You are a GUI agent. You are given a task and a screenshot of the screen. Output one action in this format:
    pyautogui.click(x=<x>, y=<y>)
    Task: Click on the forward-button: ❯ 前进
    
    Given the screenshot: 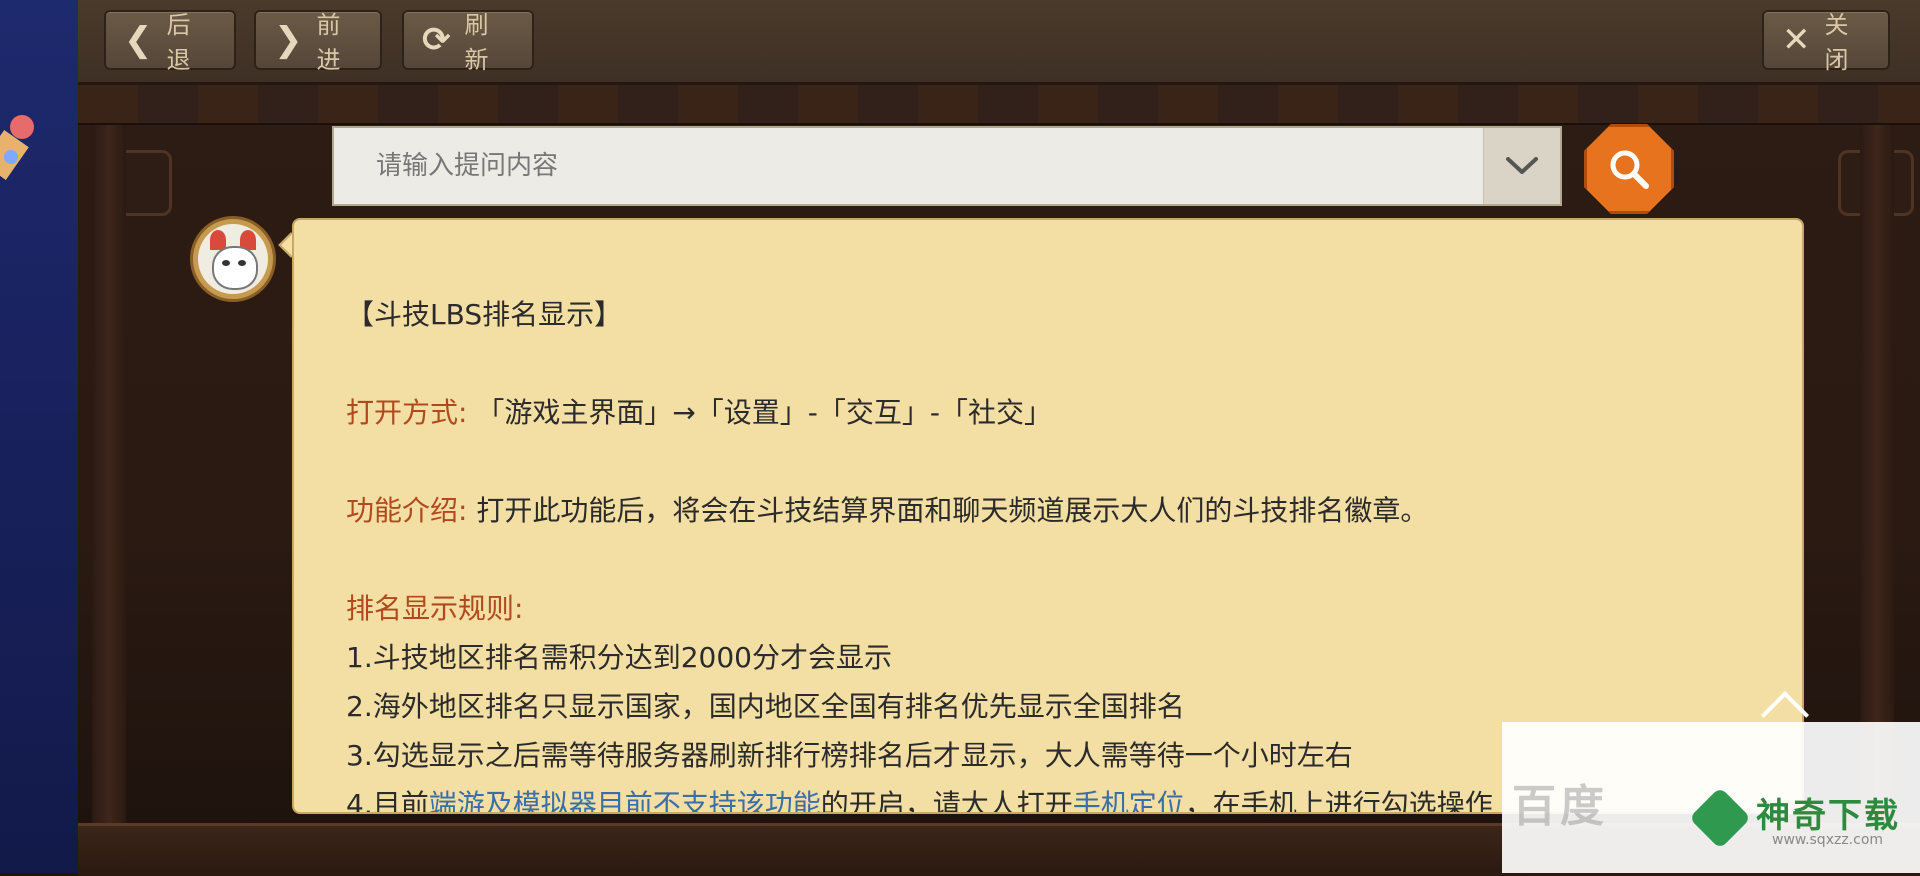 What is the action you would take?
    pyautogui.click(x=318, y=42)
    